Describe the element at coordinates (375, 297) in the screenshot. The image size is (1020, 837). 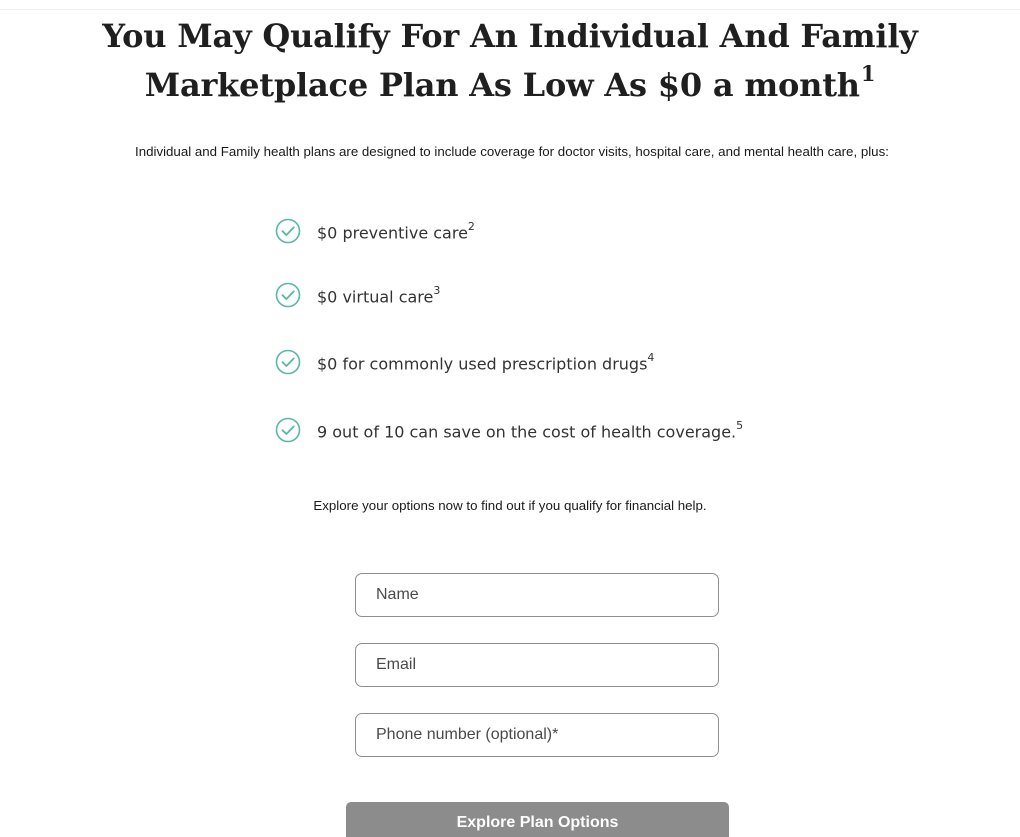
I see `benefit-label: $0 virtual care` at that location.